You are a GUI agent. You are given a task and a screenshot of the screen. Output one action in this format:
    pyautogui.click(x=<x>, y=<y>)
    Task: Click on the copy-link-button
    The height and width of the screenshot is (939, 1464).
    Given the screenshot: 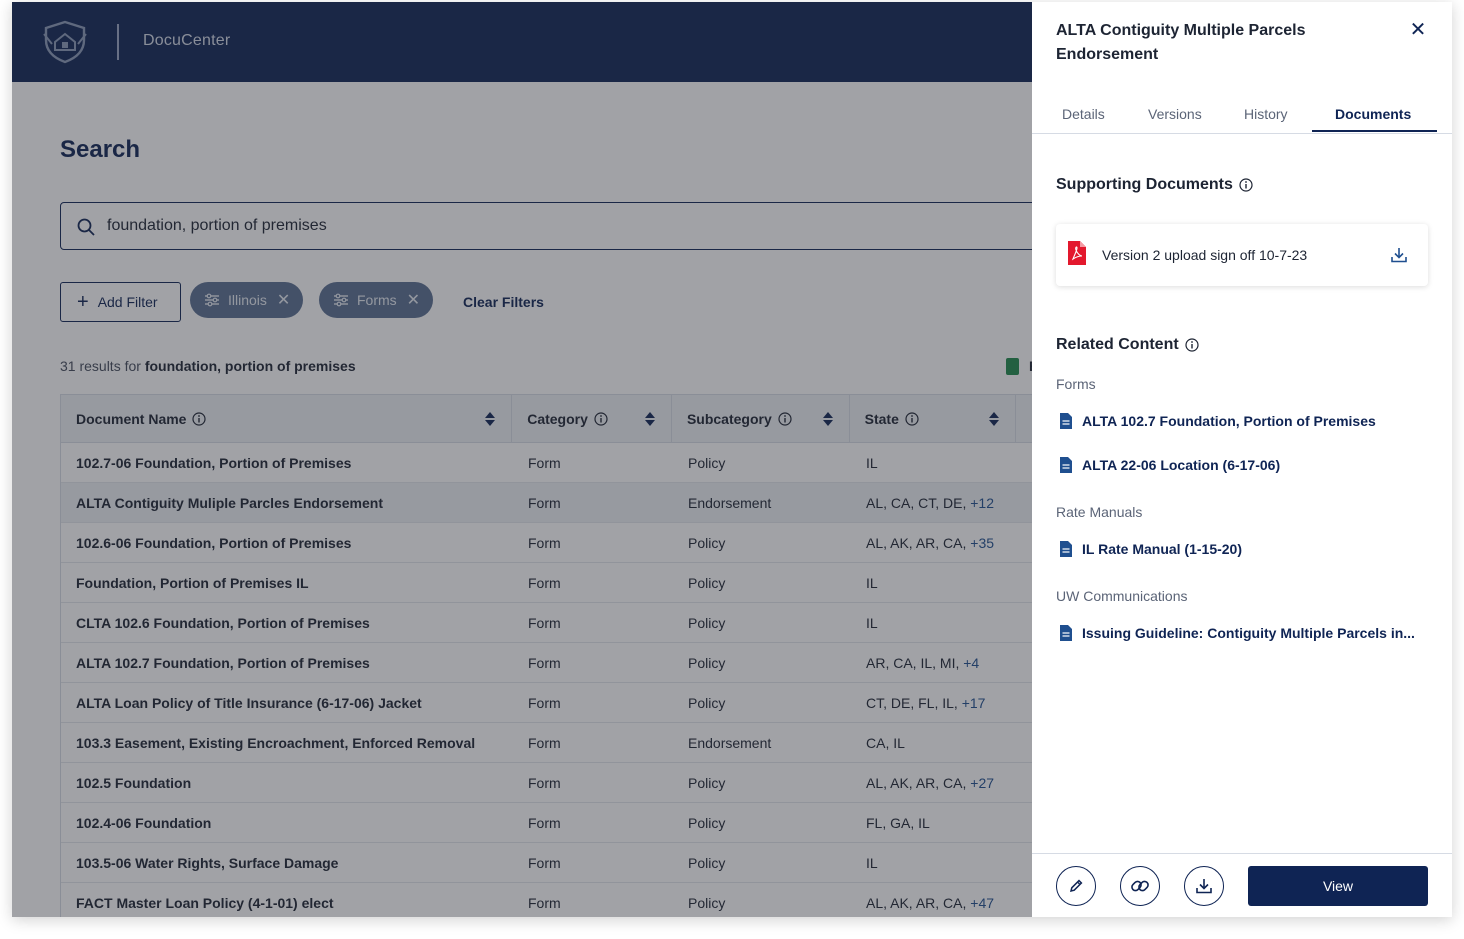 What is the action you would take?
    pyautogui.click(x=1140, y=886)
    